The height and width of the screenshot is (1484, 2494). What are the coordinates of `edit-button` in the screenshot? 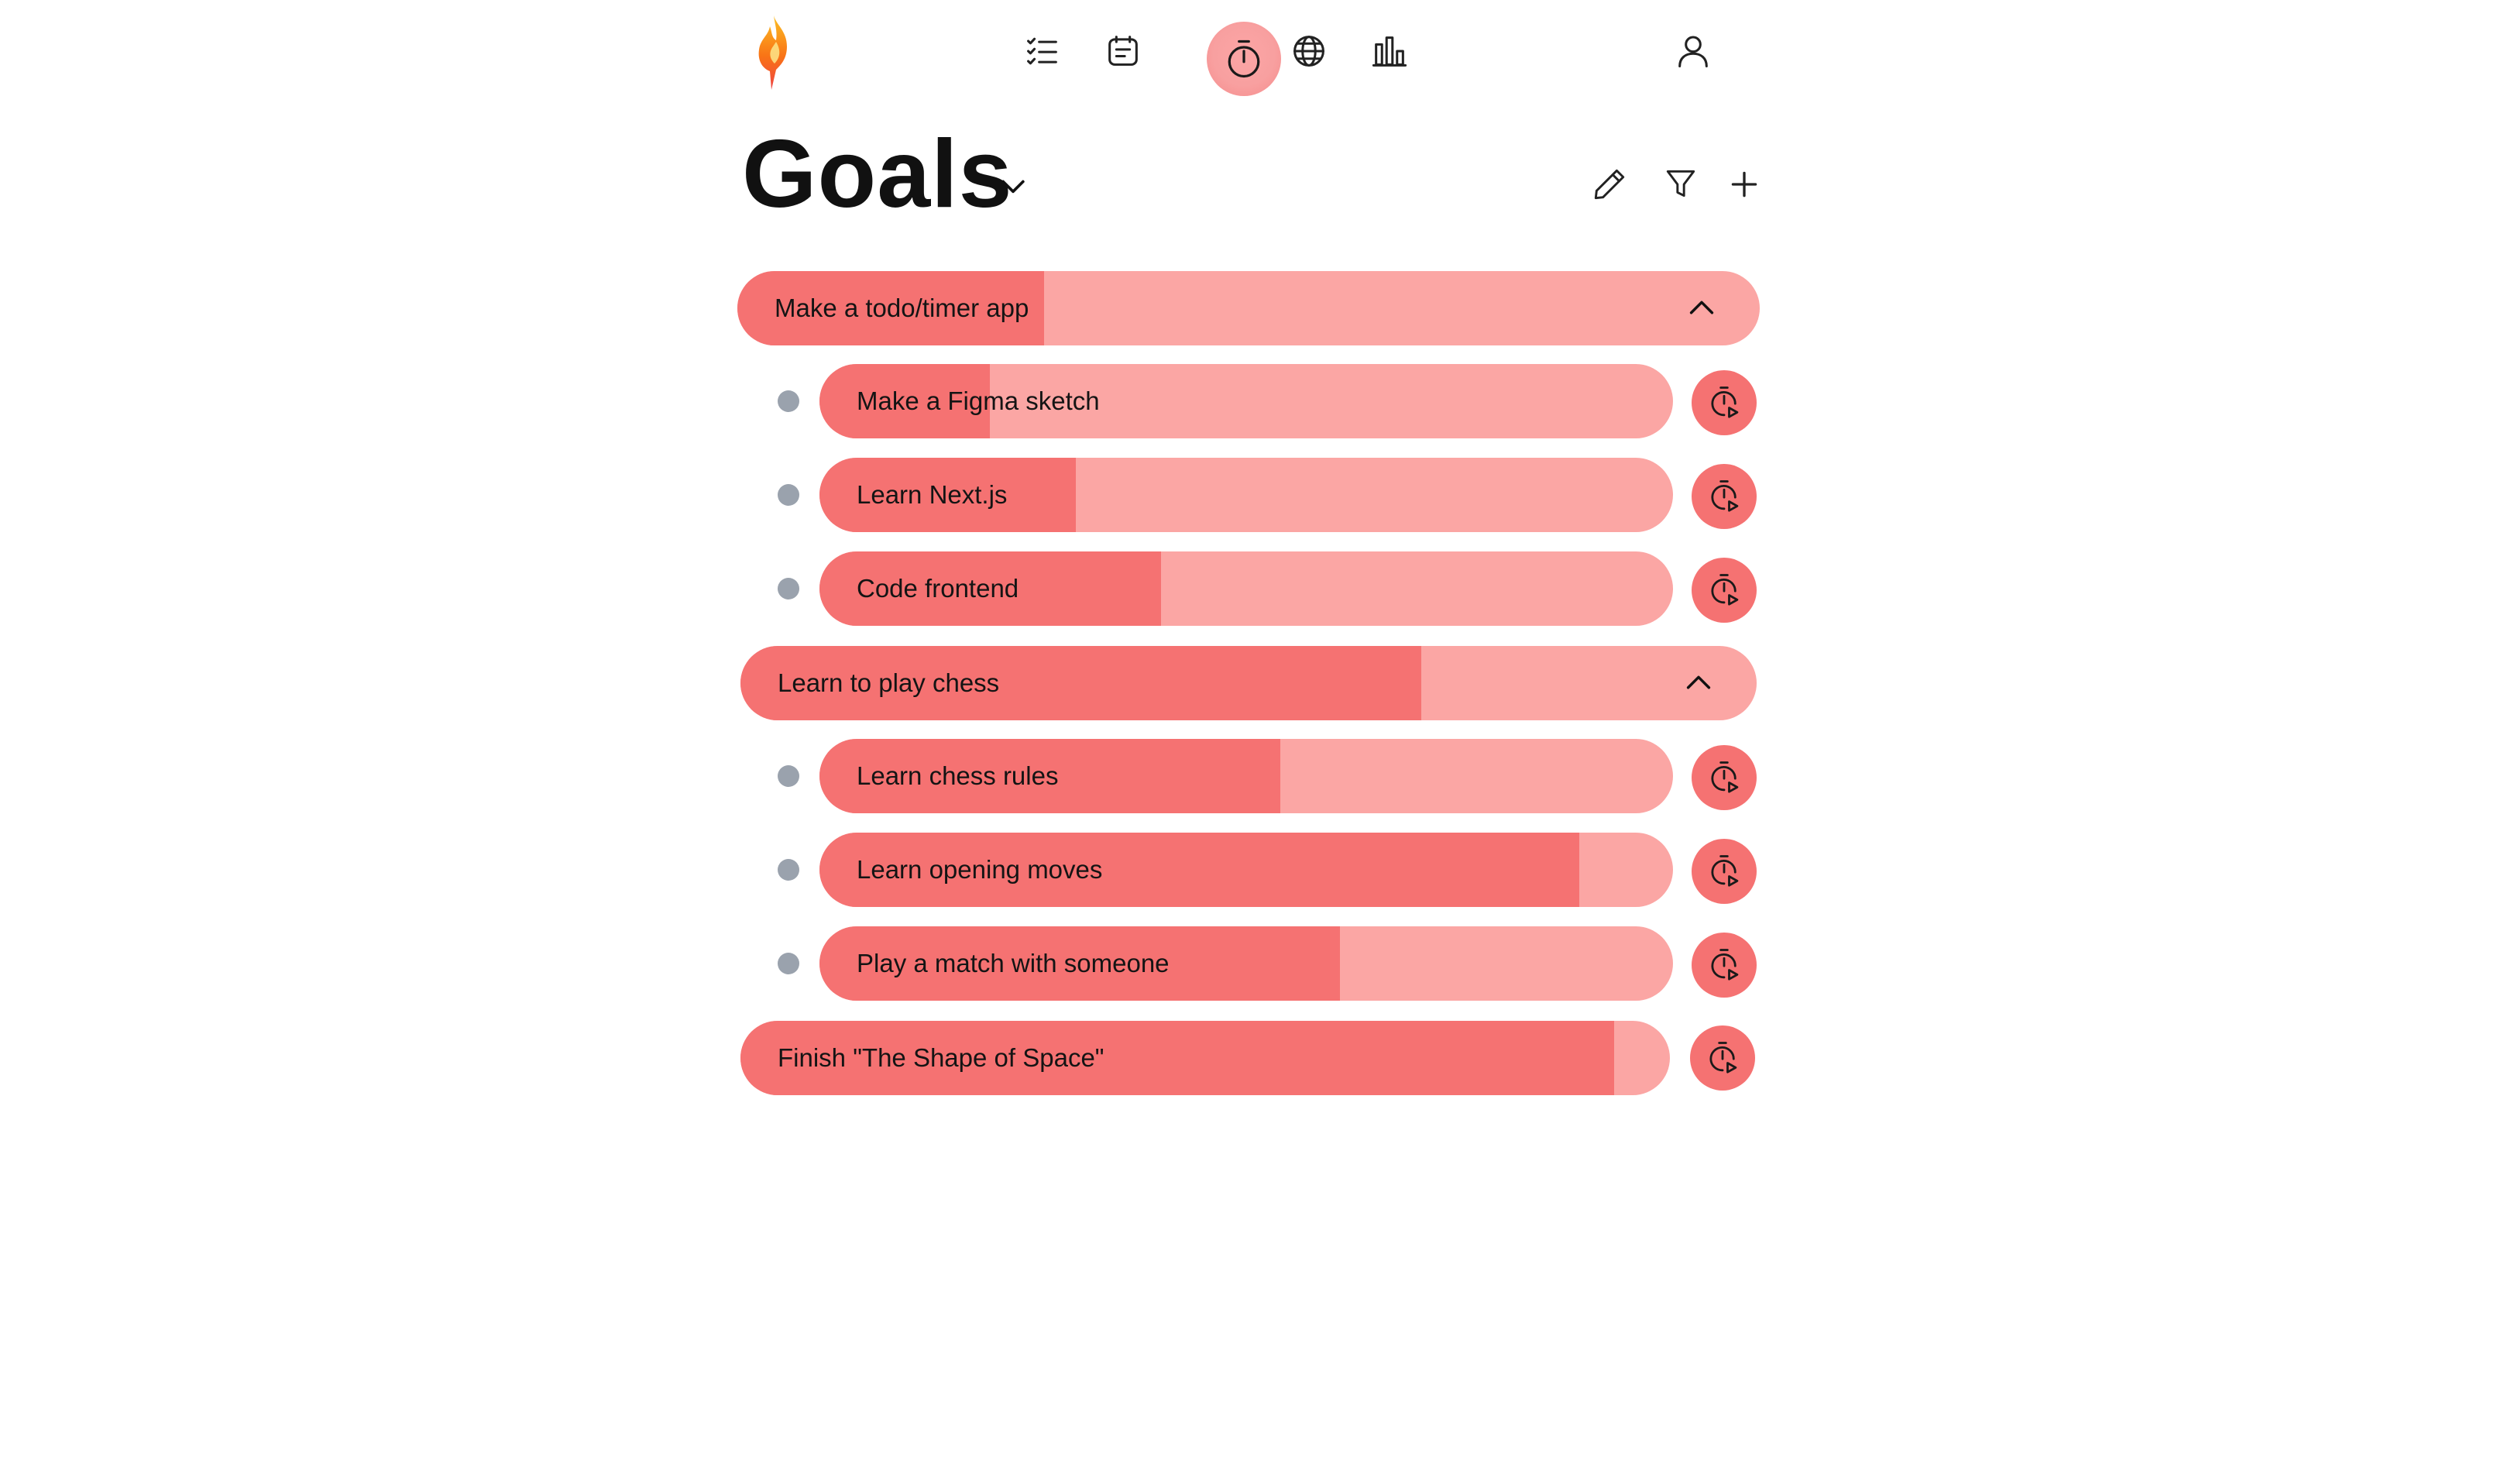 It's located at (1610, 184).